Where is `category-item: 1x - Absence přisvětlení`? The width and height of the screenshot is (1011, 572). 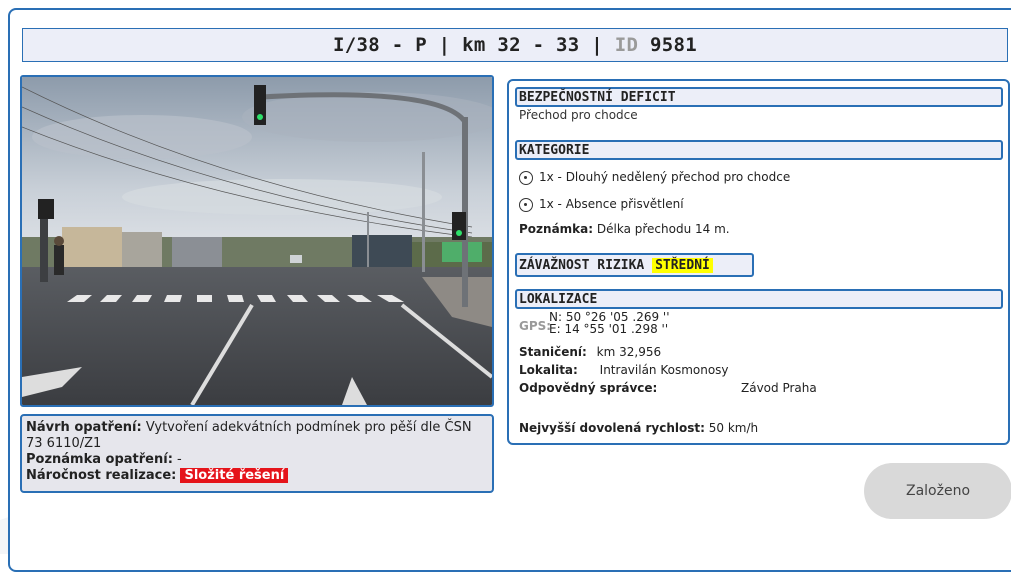 category-item: 1x - Absence přisvětlení is located at coordinates (601, 204).